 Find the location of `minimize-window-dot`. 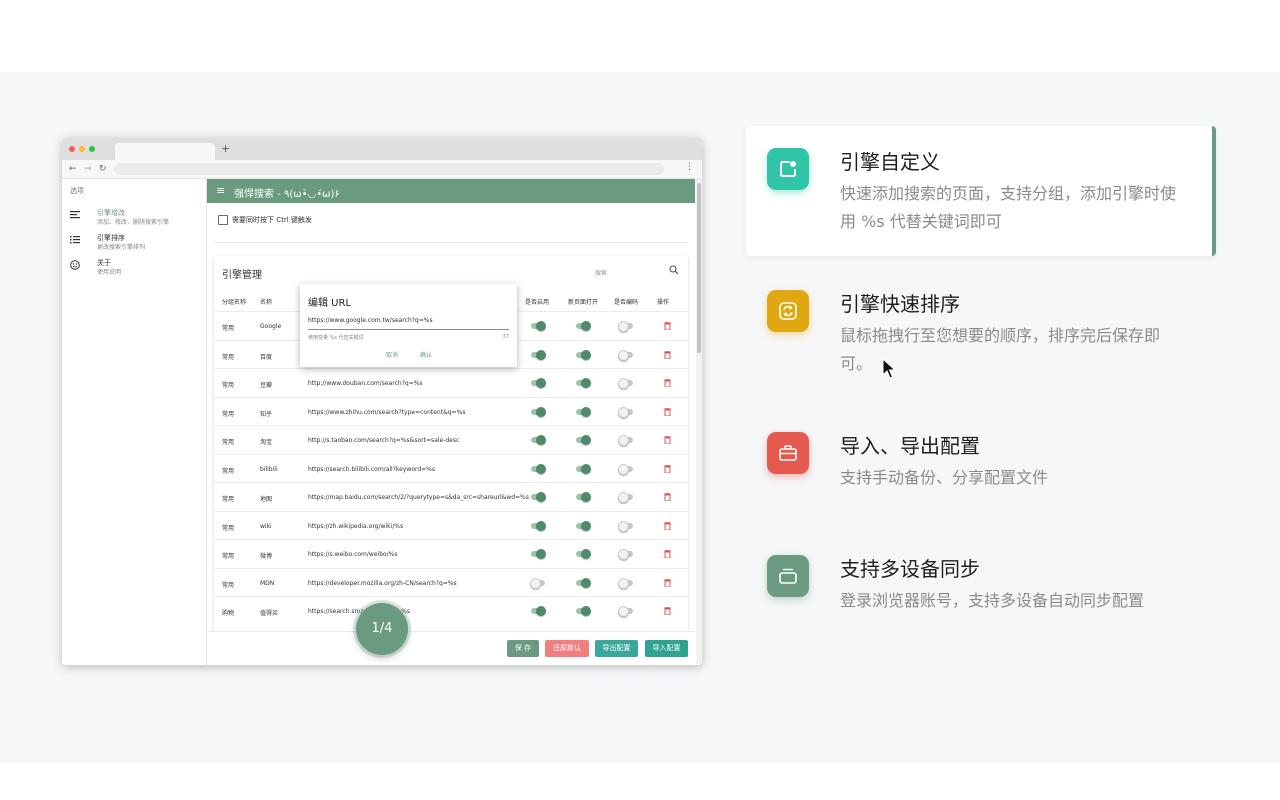

minimize-window-dot is located at coordinates (82, 149).